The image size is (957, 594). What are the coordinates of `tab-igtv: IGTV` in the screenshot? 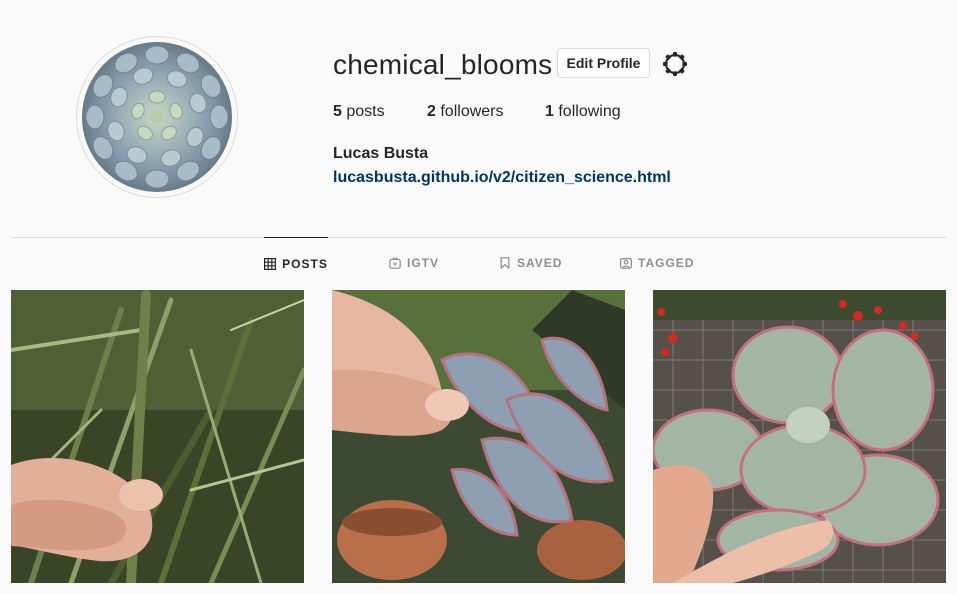 It's located at (414, 263).